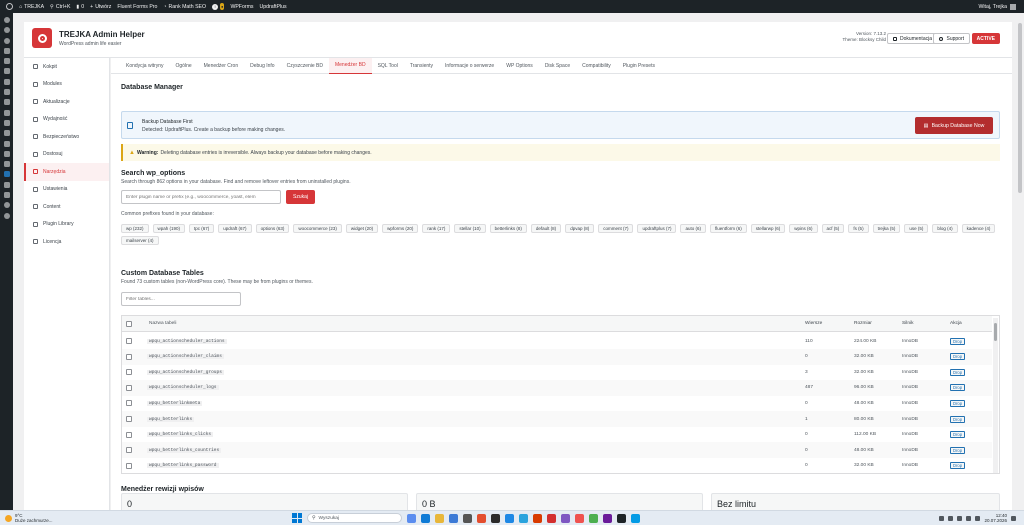 The image size is (1024, 525). Describe the element at coordinates (6, 122) in the screenshot. I see `links-menu-icon` at that location.